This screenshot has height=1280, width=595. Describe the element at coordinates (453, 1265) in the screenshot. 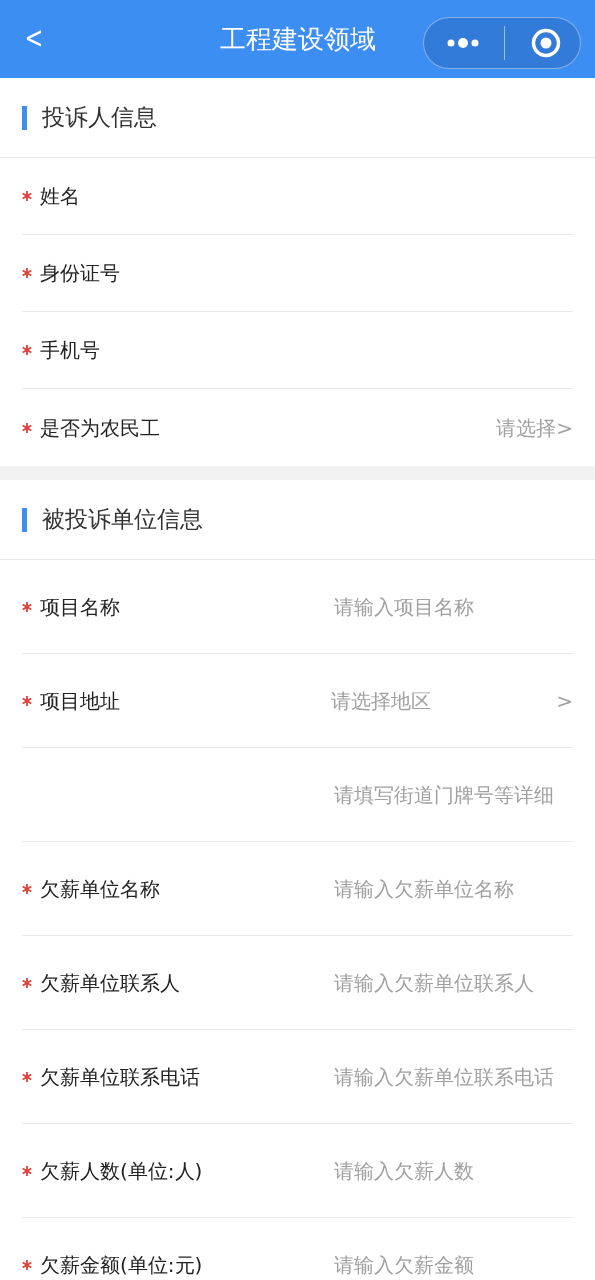

I see `input-field: 请输入欠薪金额` at that location.